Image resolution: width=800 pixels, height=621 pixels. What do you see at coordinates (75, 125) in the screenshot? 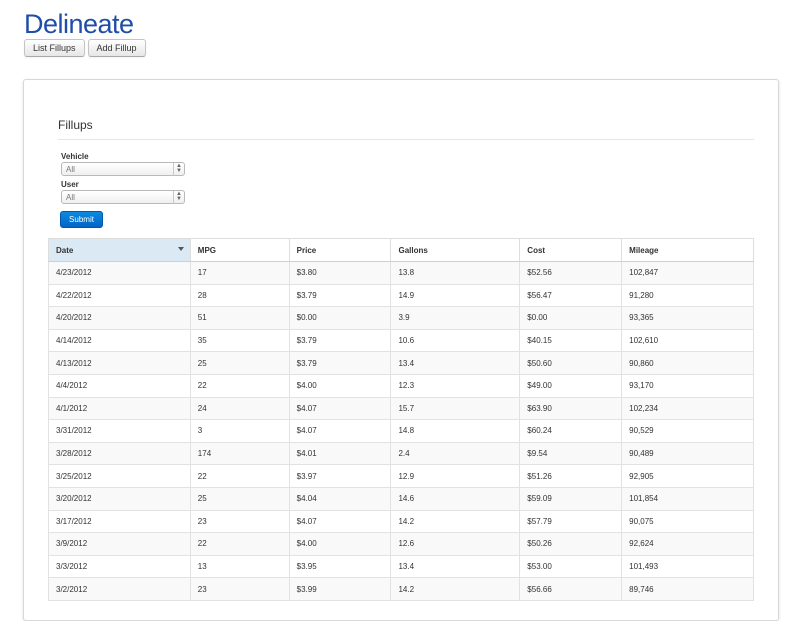
I see `panel-heading: Fillups` at bounding box center [75, 125].